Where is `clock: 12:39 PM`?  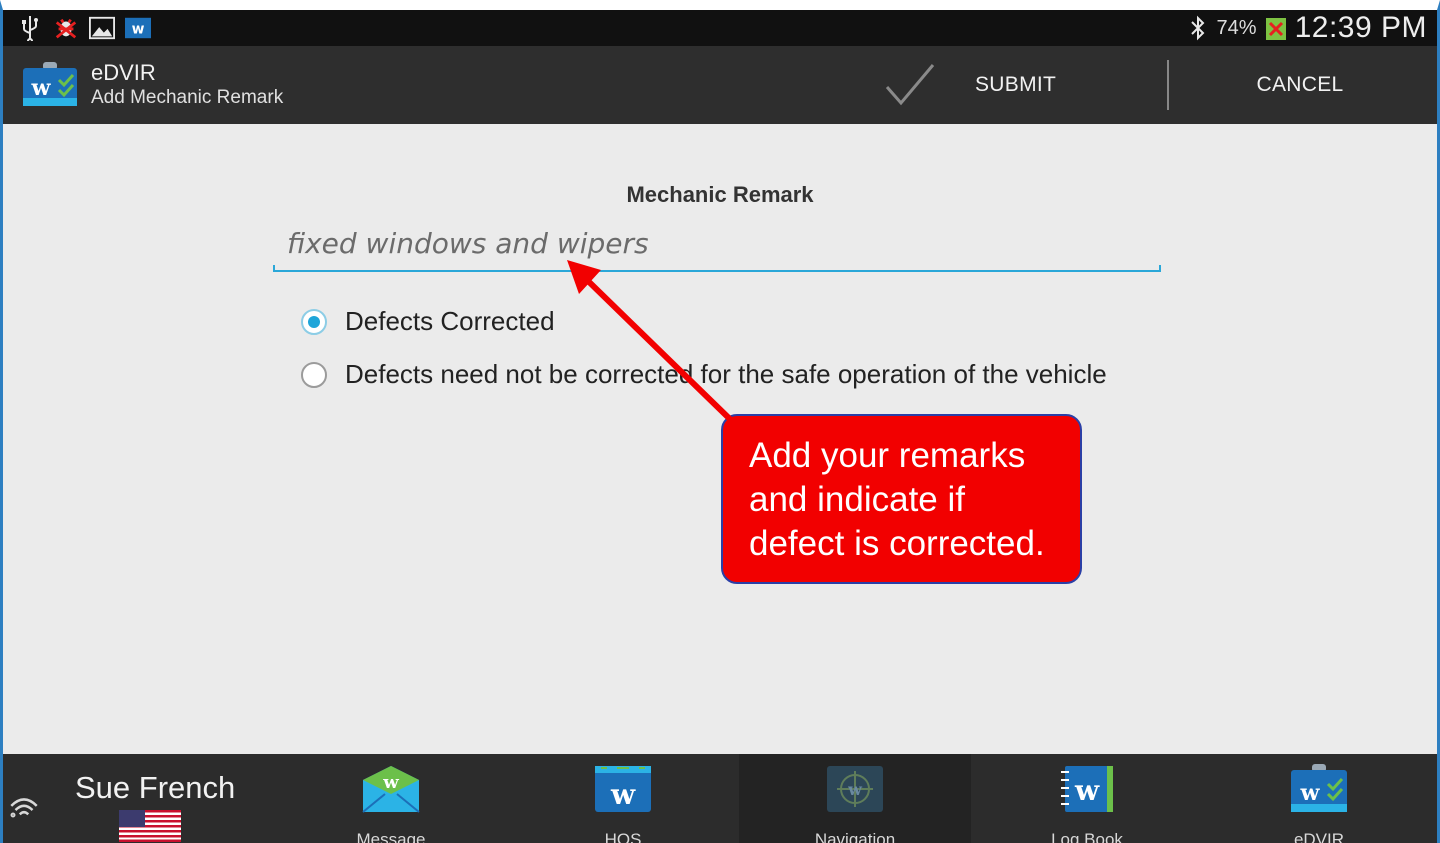 clock: 12:39 PM is located at coordinates (1360, 27).